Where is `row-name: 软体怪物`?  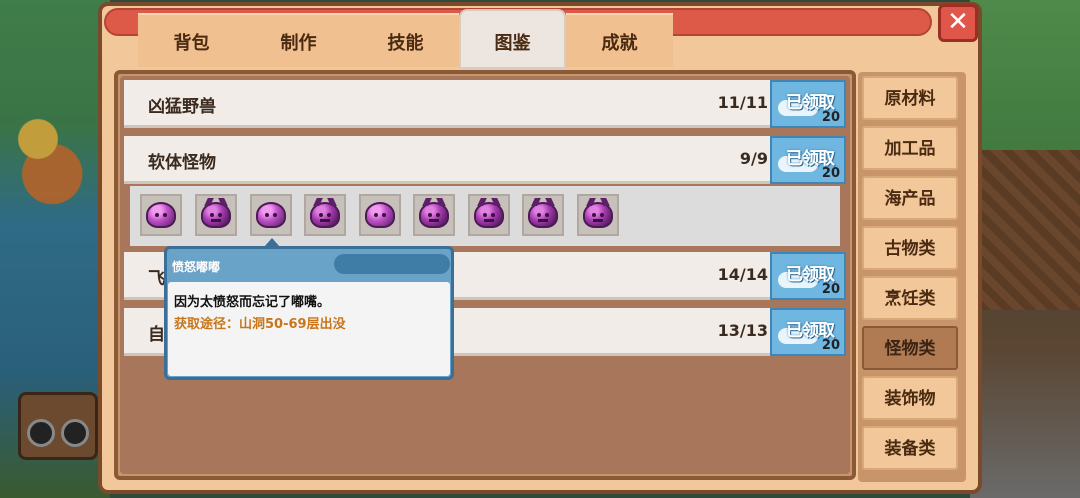 row-name: 软体怪物 is located at coordinates (182, 163).